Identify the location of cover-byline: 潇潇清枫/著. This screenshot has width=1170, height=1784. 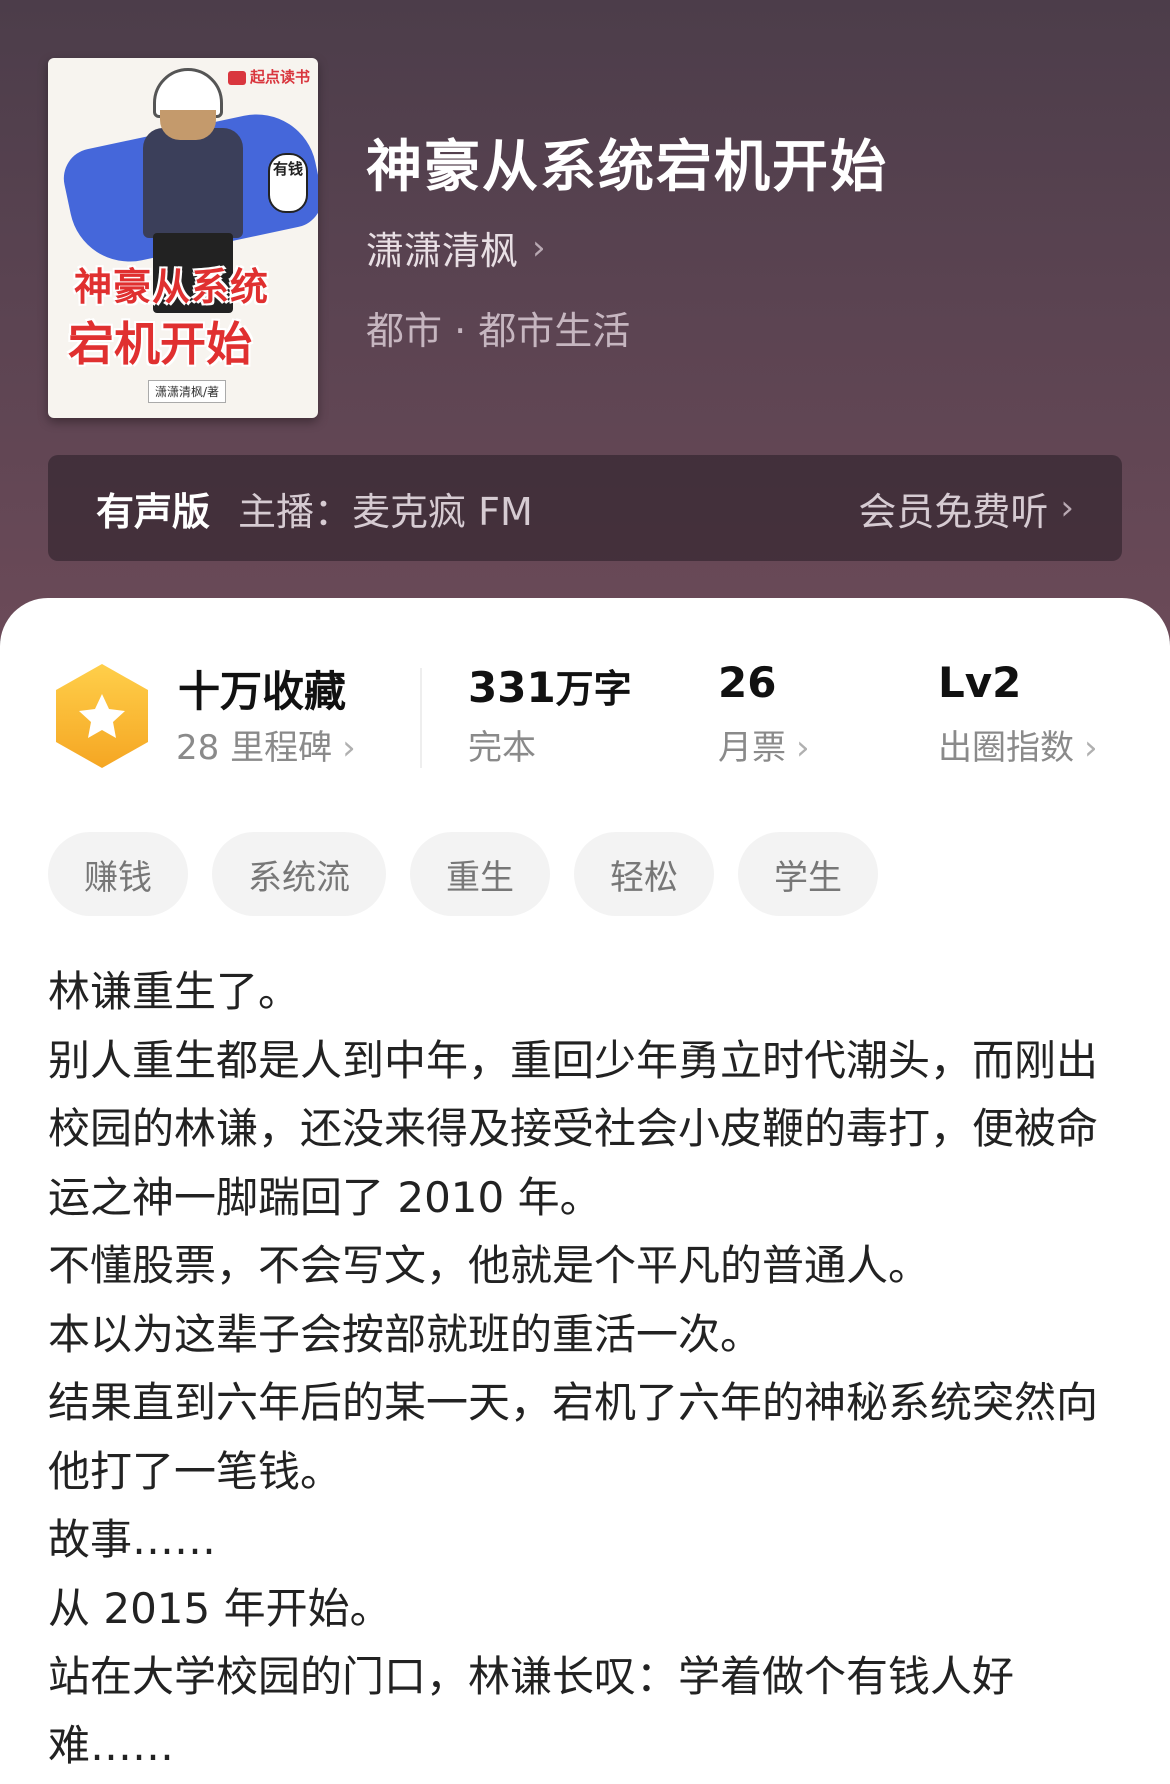
(187, 391).